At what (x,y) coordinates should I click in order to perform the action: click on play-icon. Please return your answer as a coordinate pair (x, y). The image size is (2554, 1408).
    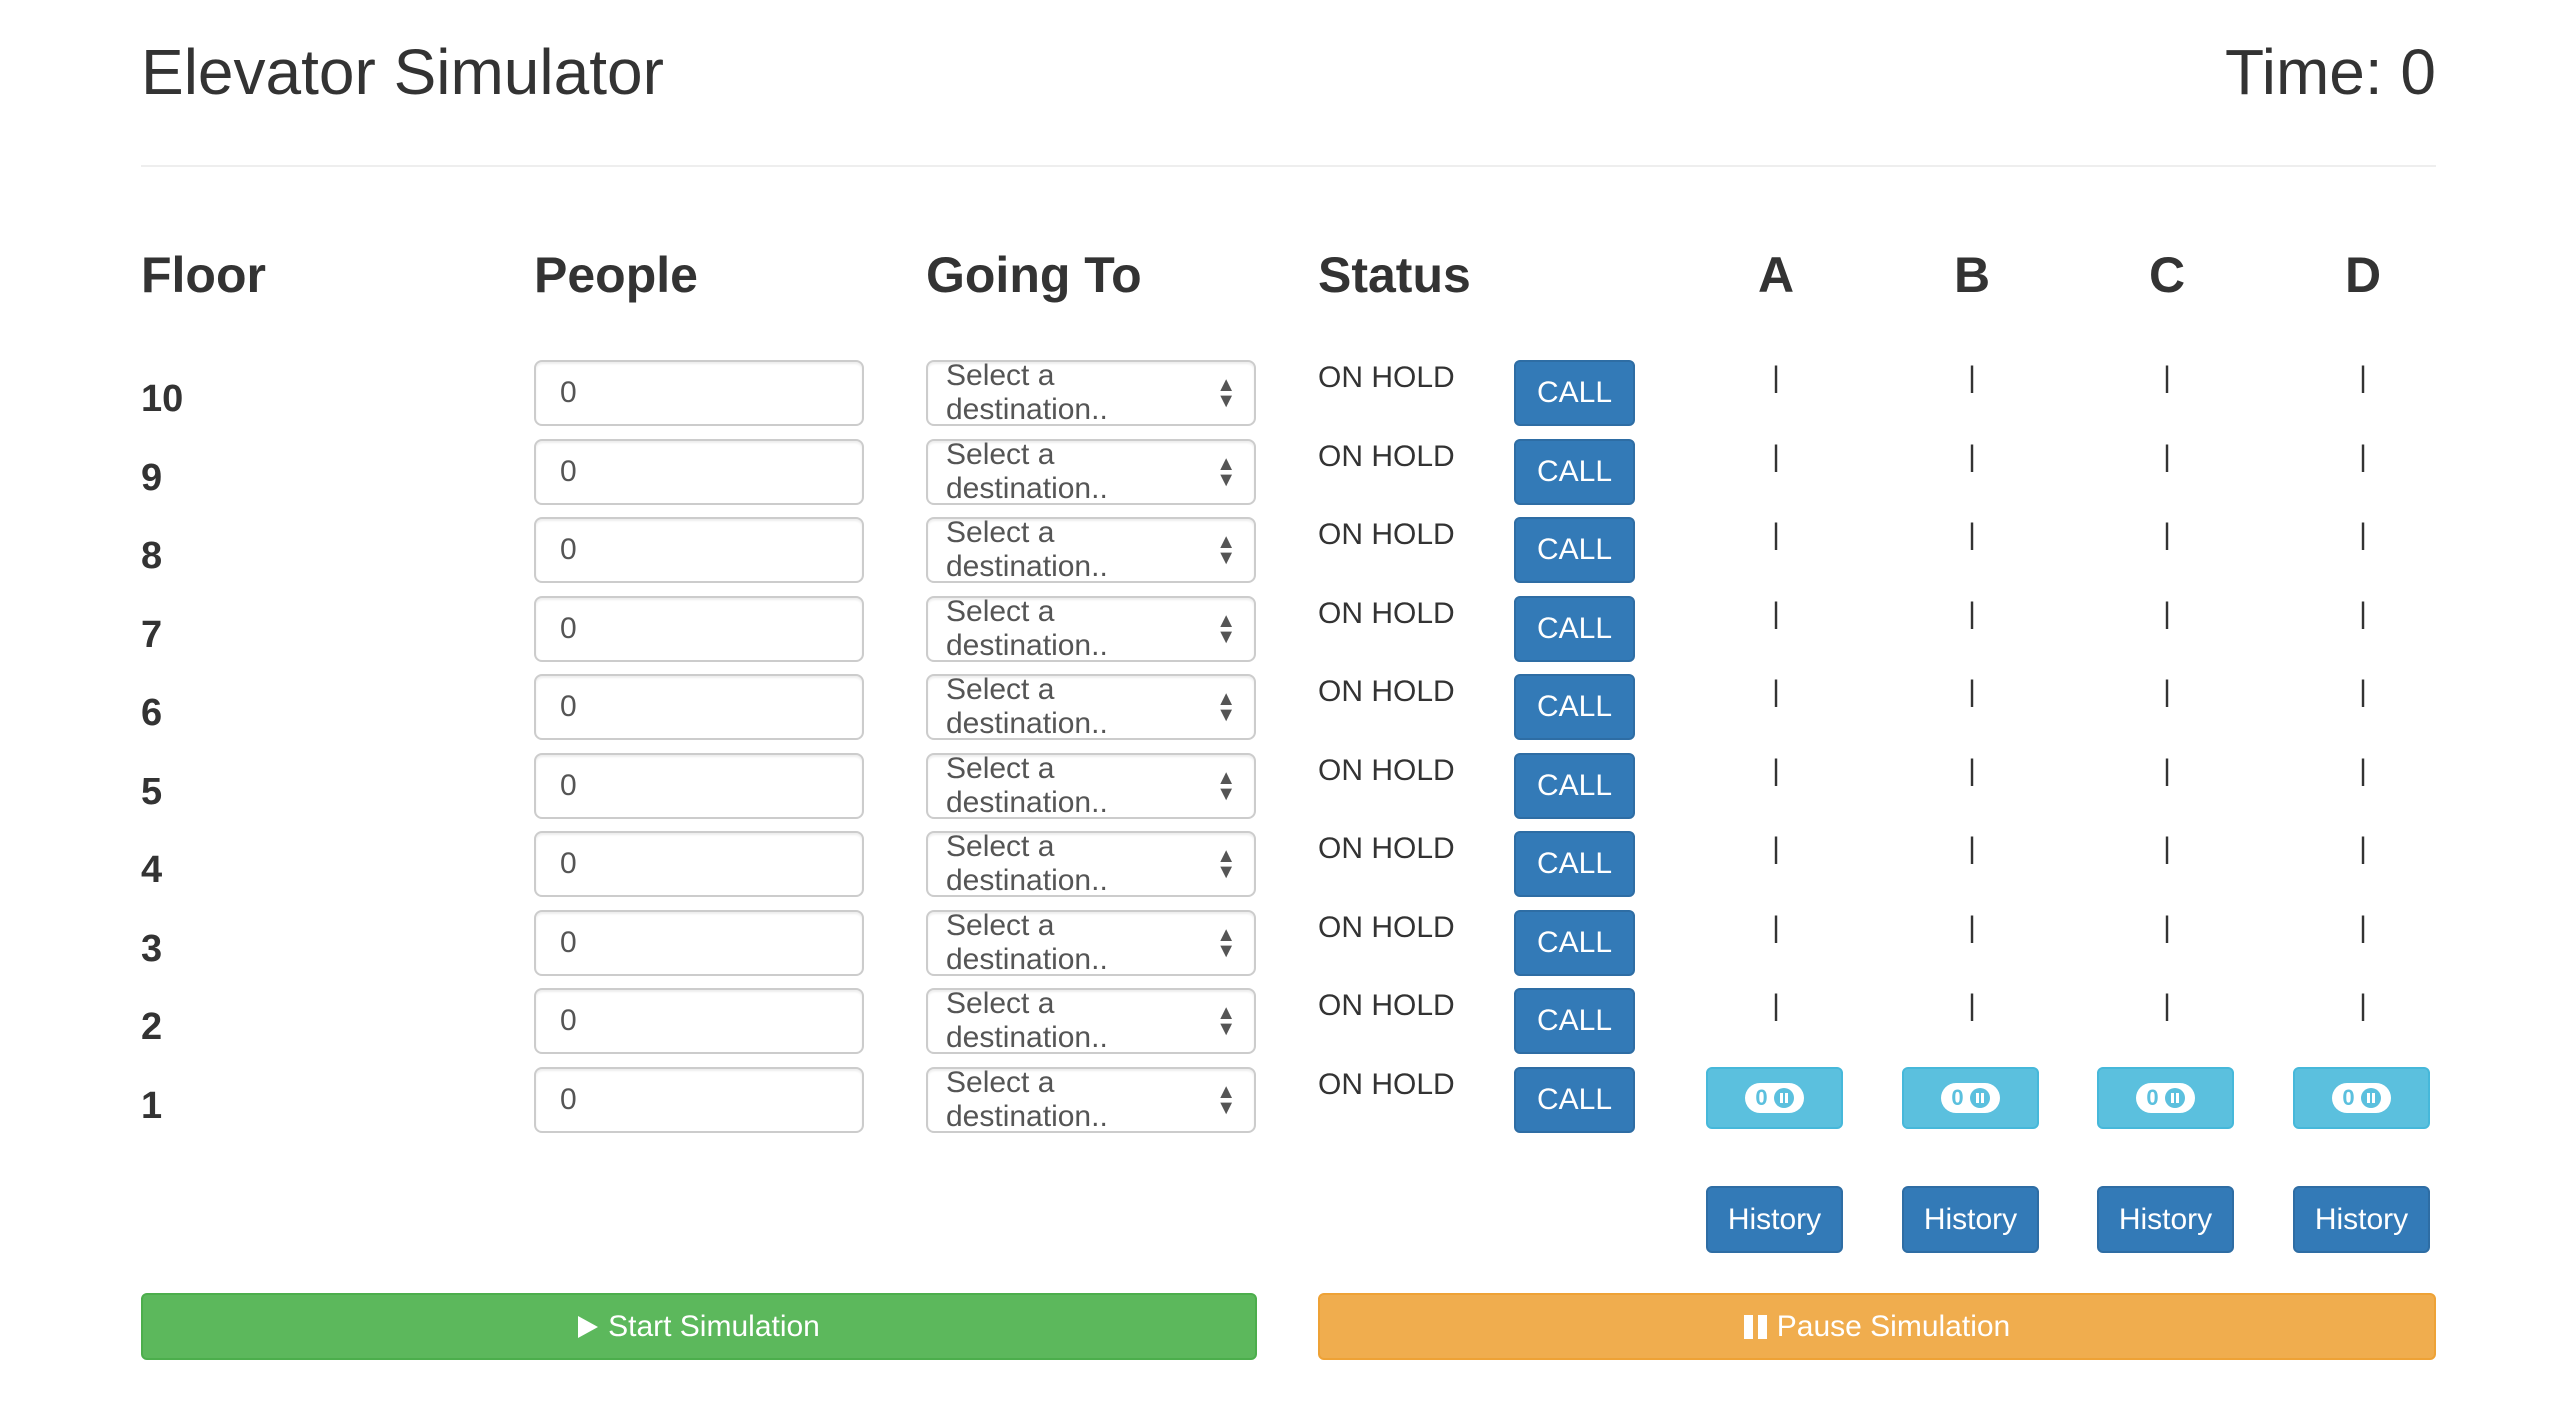
    Looking at the image, I should click on (588, 1326).